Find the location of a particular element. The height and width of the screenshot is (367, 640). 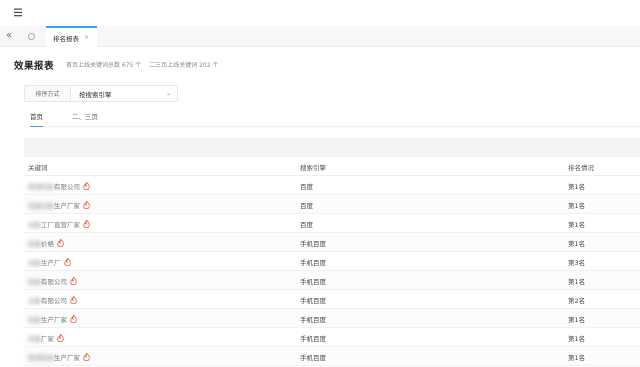

sort-value: 按搜索引擎 is located at coordinates (95, 93).